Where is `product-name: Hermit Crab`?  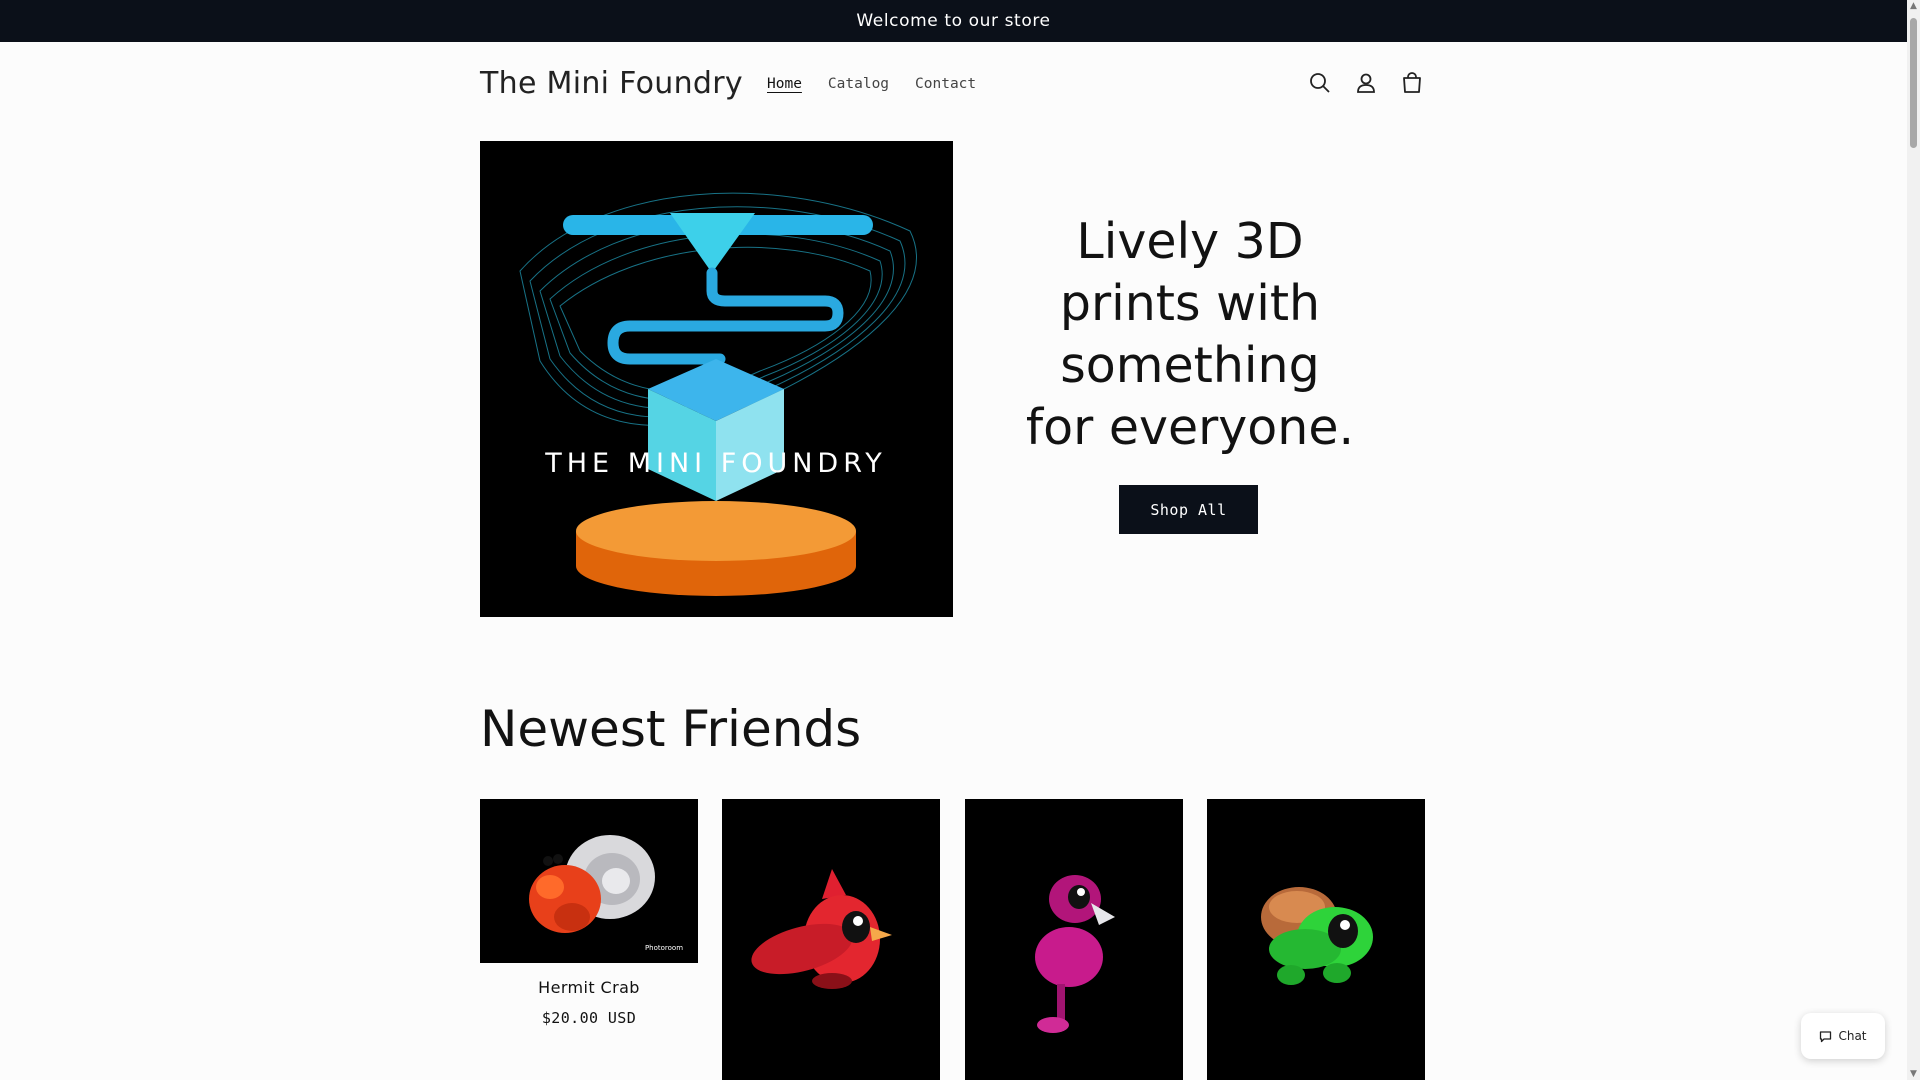 product-name: Hermit Crab is located at coordinates (589, 987).